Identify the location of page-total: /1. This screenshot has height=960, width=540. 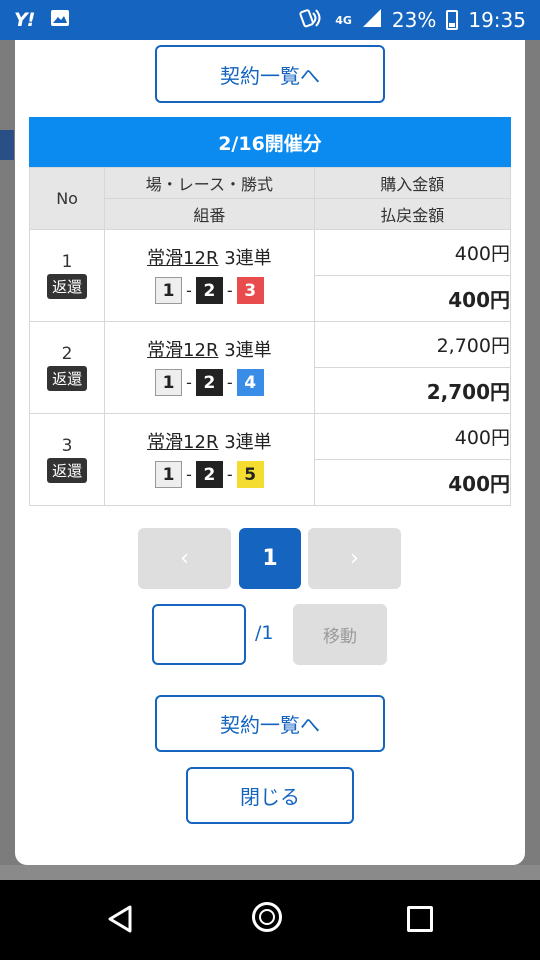
(264, 633).